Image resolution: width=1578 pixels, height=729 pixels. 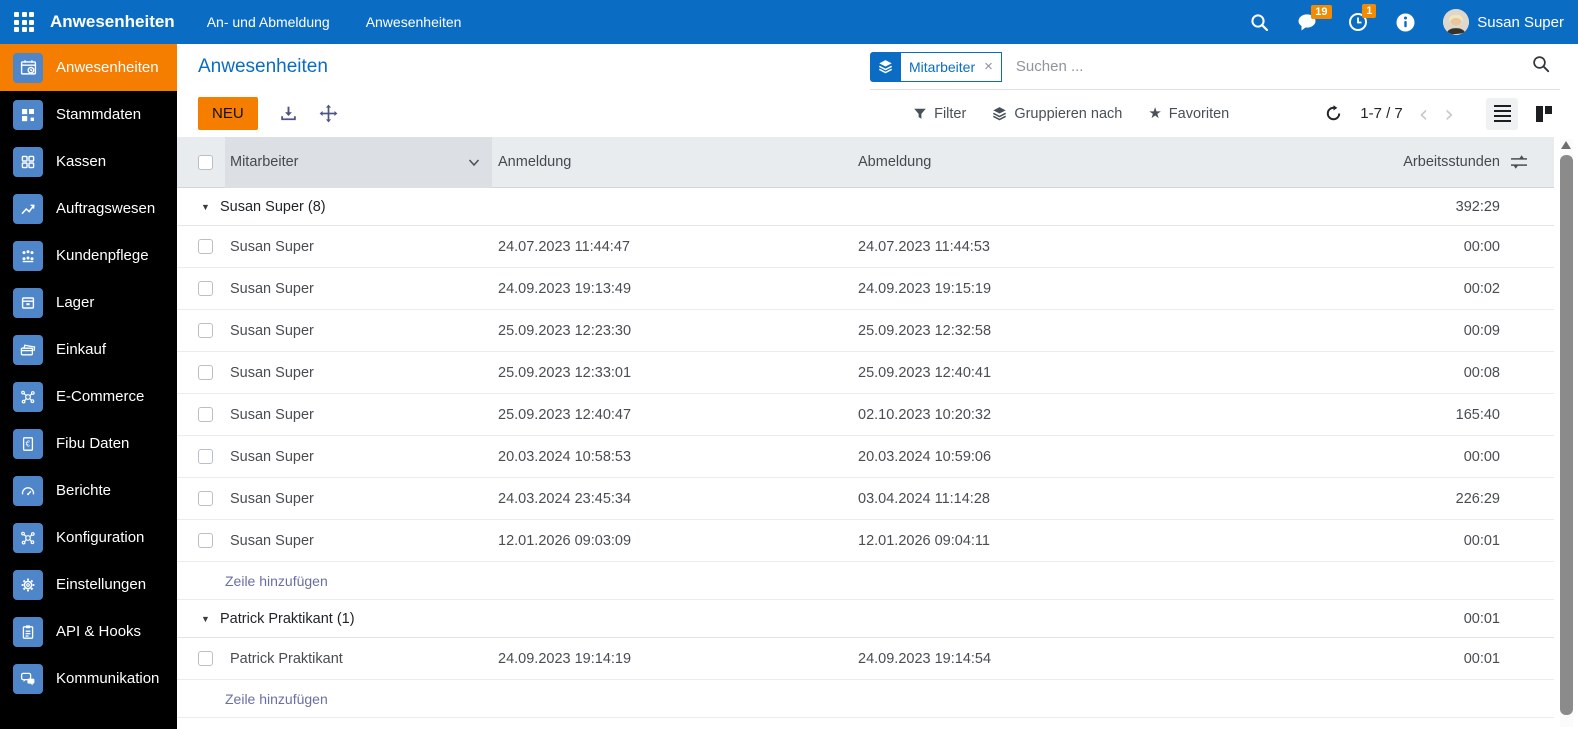 What do you see at coordinates (672, 162) in the screenshot?
I see `column-header-anmeldung: Anmeldung` at bounding box center [672, 162].